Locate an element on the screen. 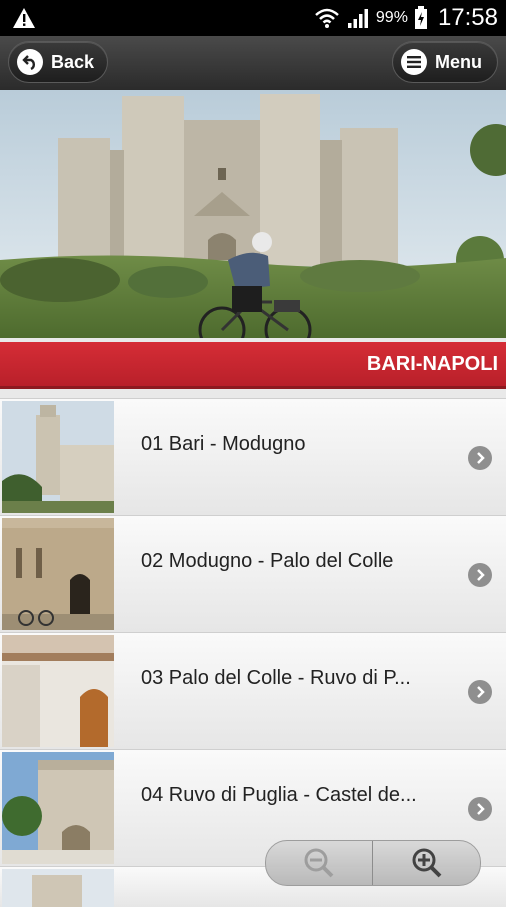 This screenshot has width=506, height=907. section-title: BARI-NAPOLI is located at coordinates (432, 364).